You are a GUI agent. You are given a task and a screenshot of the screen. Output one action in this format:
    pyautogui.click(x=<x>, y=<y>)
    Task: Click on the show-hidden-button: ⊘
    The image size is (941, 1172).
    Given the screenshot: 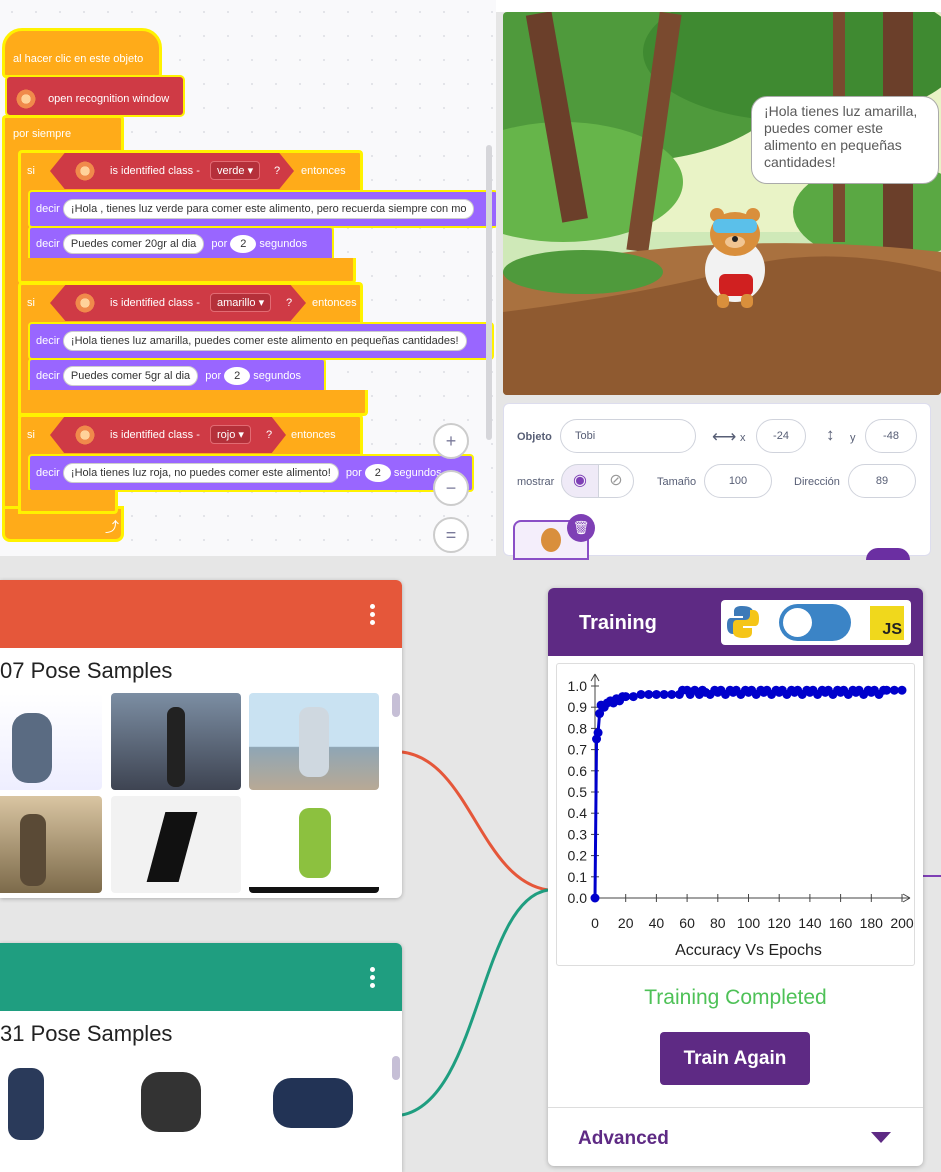 What is the action you would take?
    pyautogui.click(x=616, y=481)
    